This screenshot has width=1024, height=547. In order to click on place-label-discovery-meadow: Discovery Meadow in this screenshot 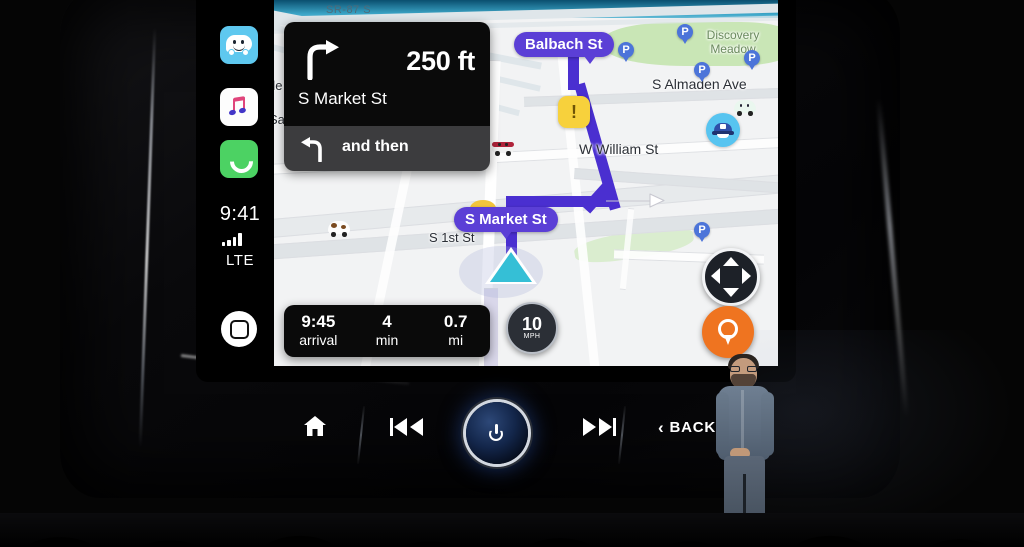, I will do `click(733, 42)`.